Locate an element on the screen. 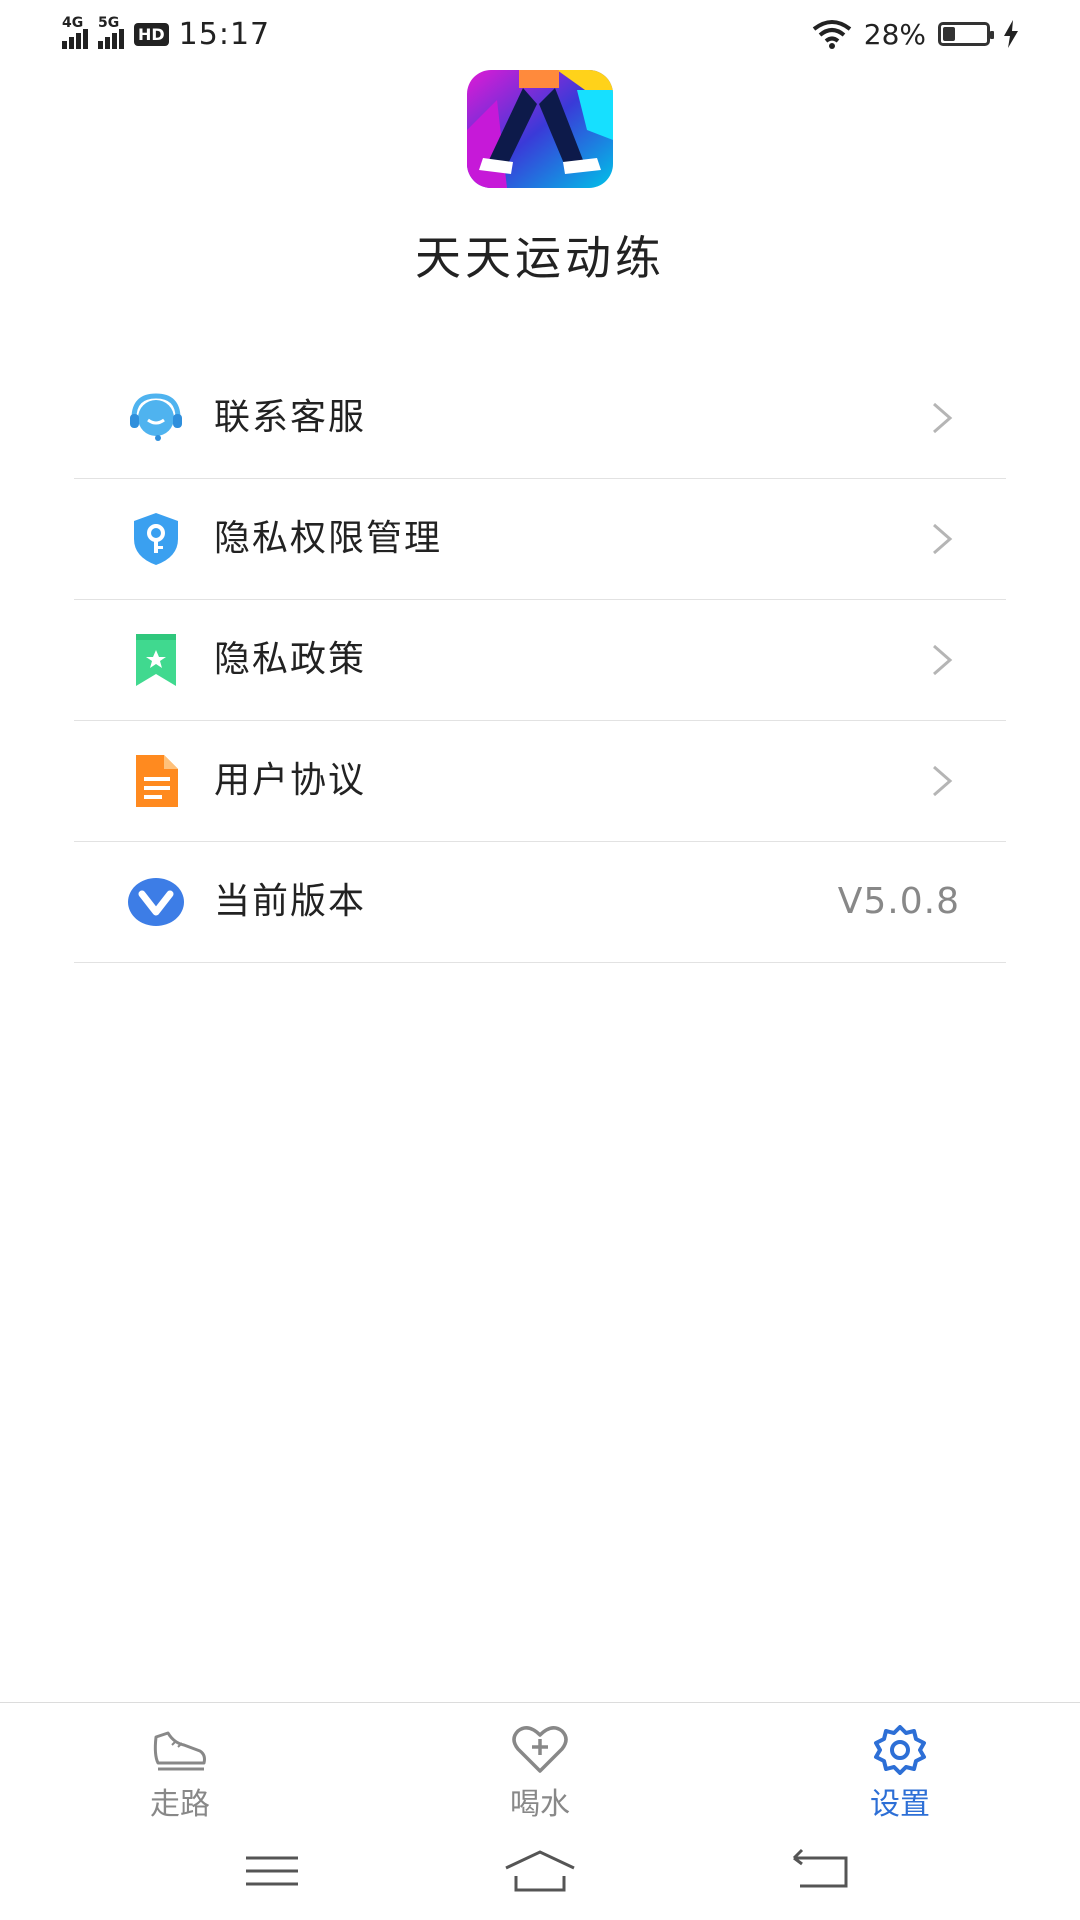 Image resolution: width=1080 pixels, height=1920 pixels. wifi-icon is located at coordinates (831, 34).